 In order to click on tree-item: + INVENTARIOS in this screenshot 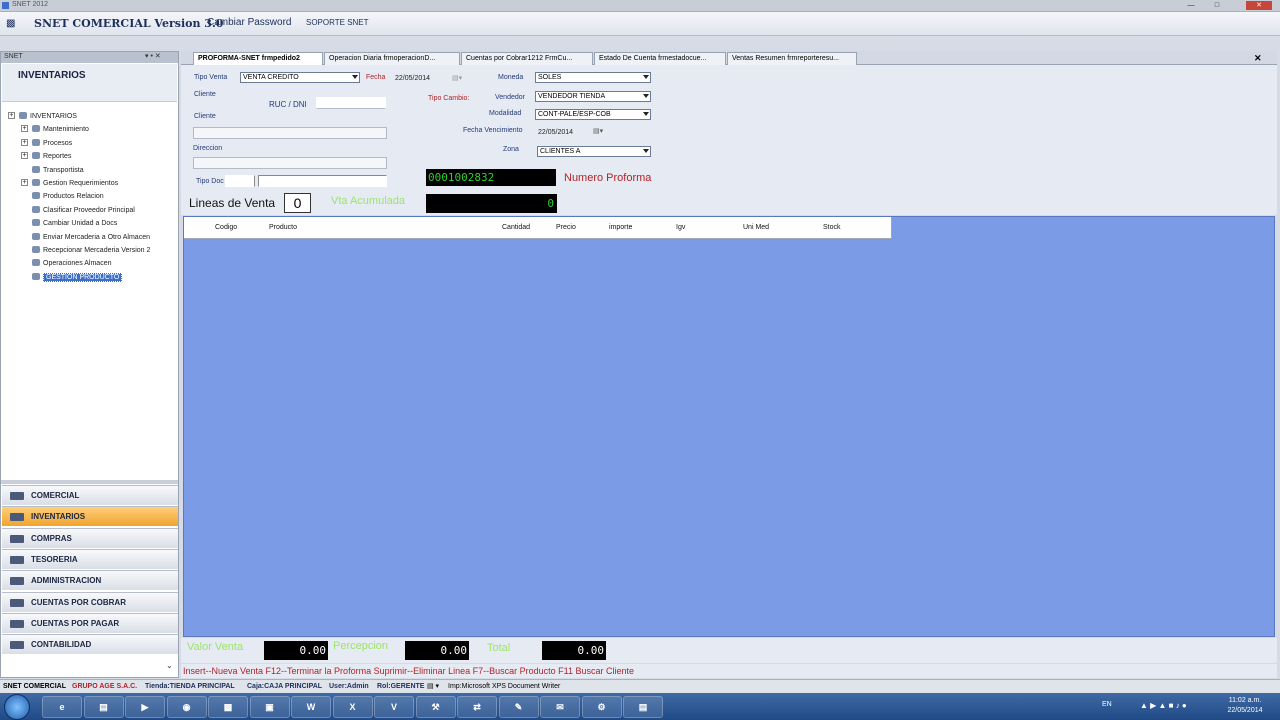, I will do `click(42, 116)`.